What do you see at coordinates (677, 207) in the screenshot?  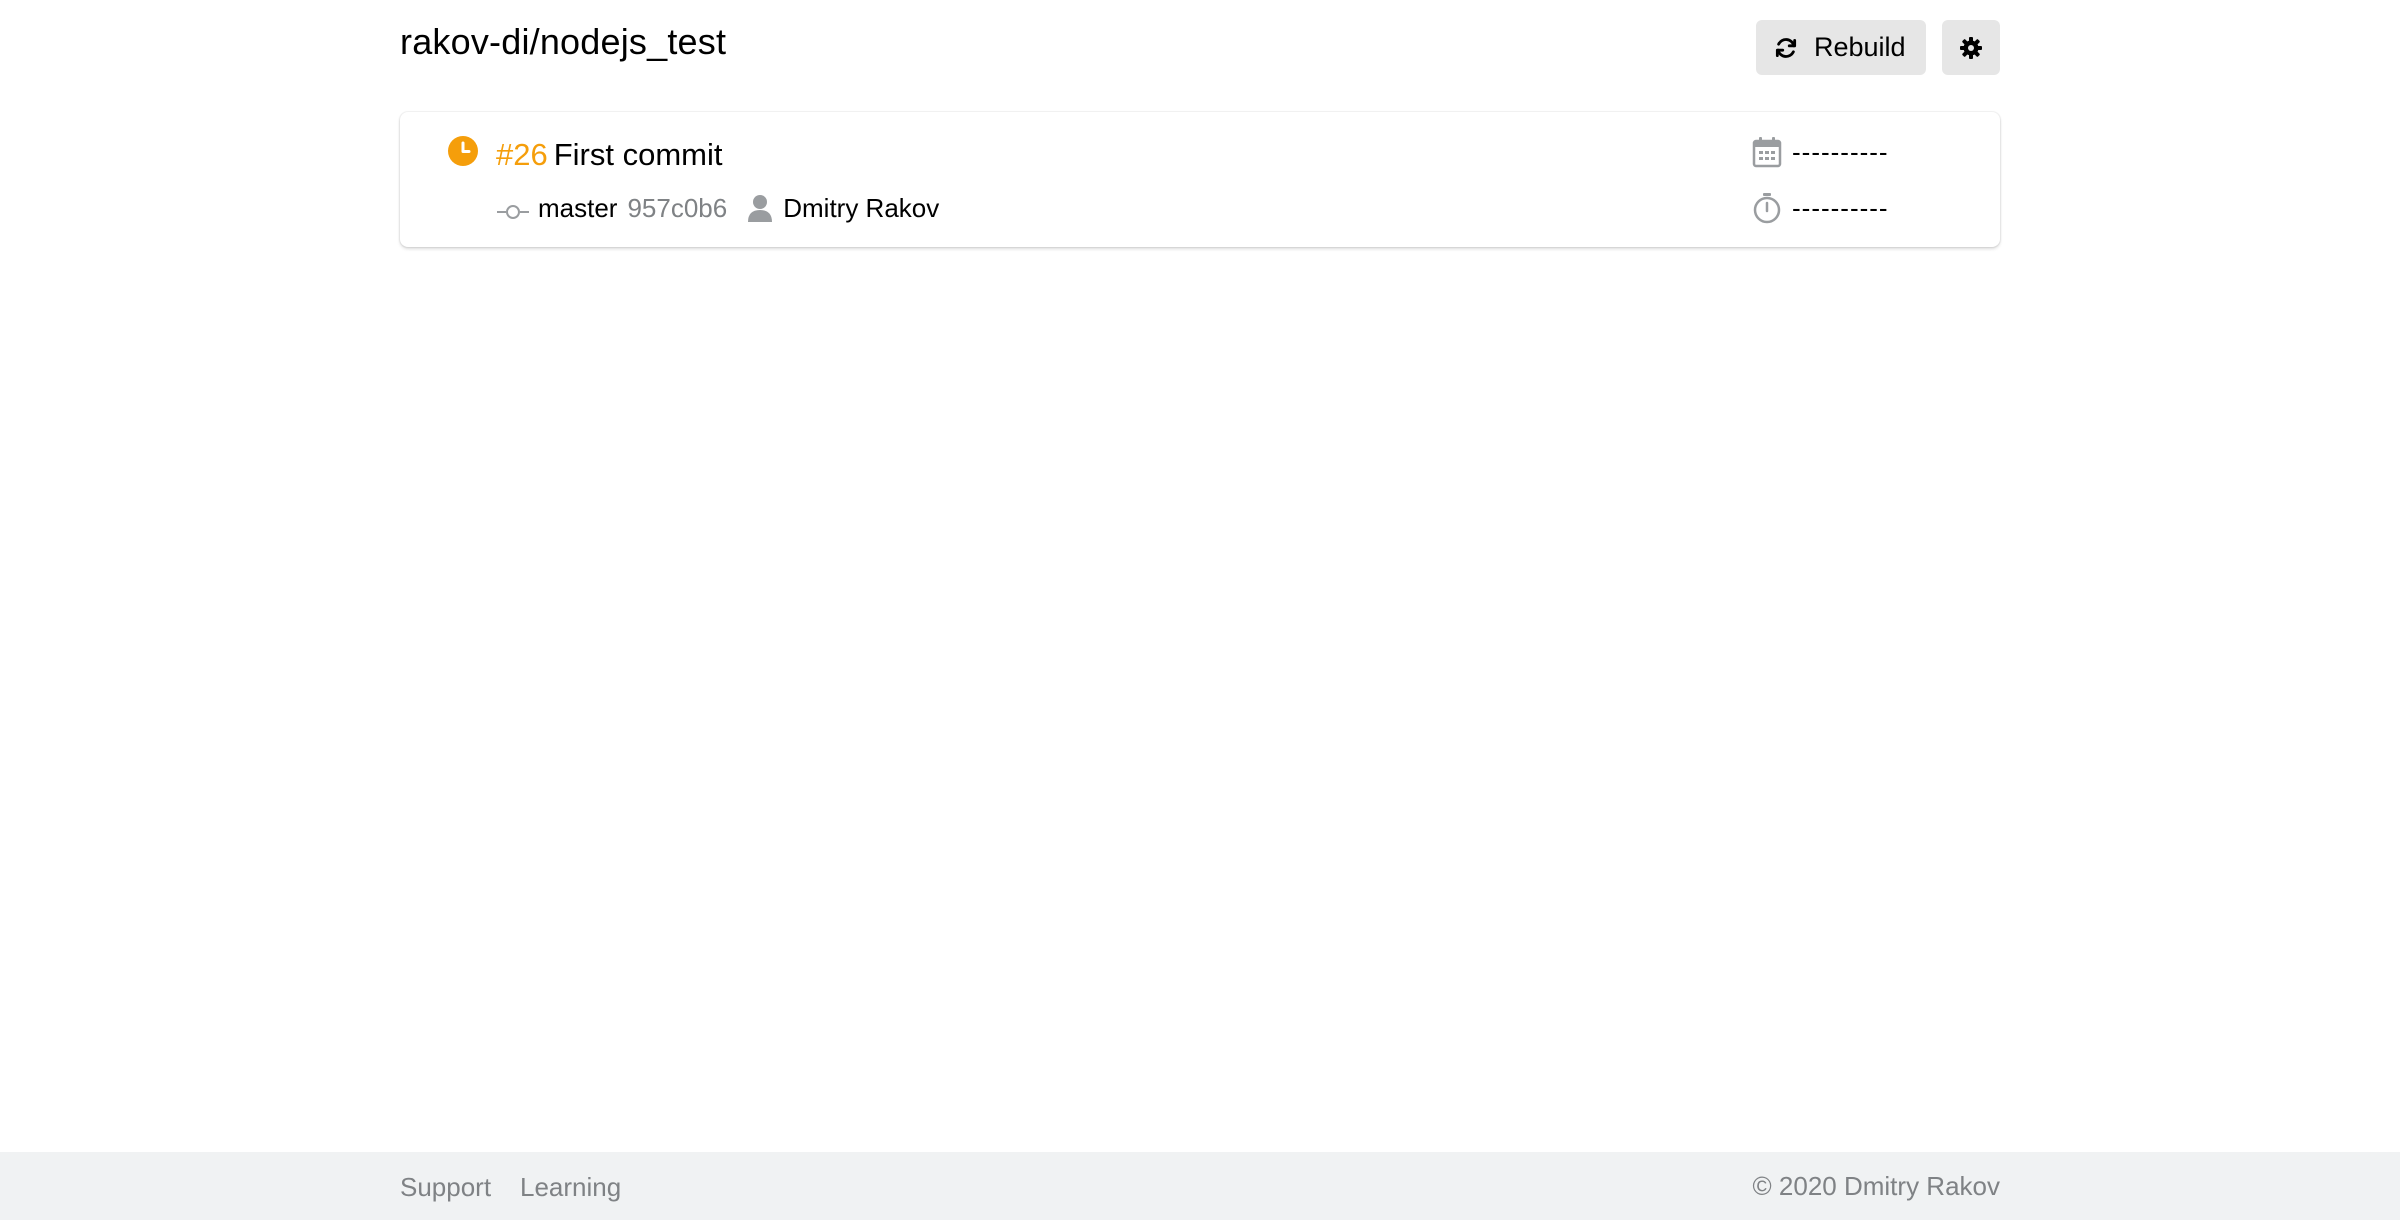 I see `commit-hash: 957c0b6` at bounding box center [677, 207].